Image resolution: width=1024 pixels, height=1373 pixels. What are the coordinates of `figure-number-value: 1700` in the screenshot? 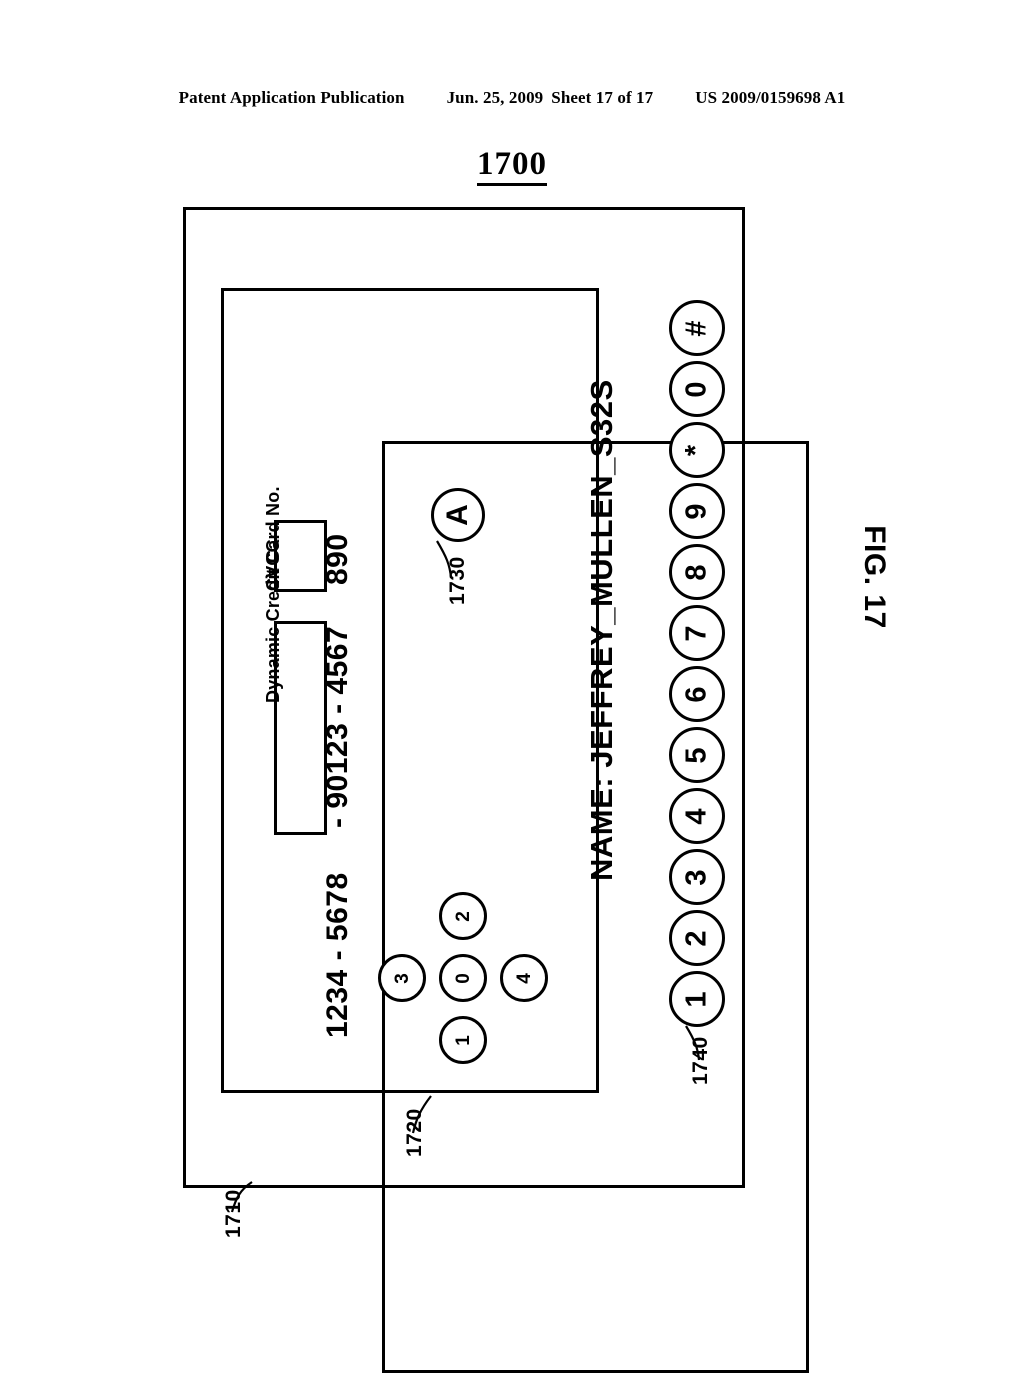 It's located at (512, 166).